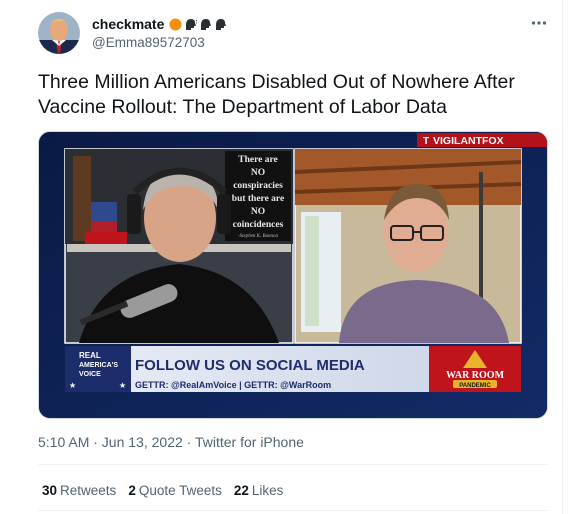  Describe the element at coordinates (241, 490) in the screenshot. I see `likes-count: 22` at that location.